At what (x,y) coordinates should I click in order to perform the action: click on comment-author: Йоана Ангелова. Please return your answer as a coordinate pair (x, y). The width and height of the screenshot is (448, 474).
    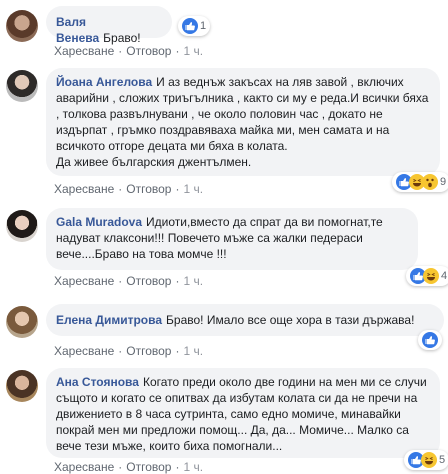
    Looking at the image, I should click on (104, 82).